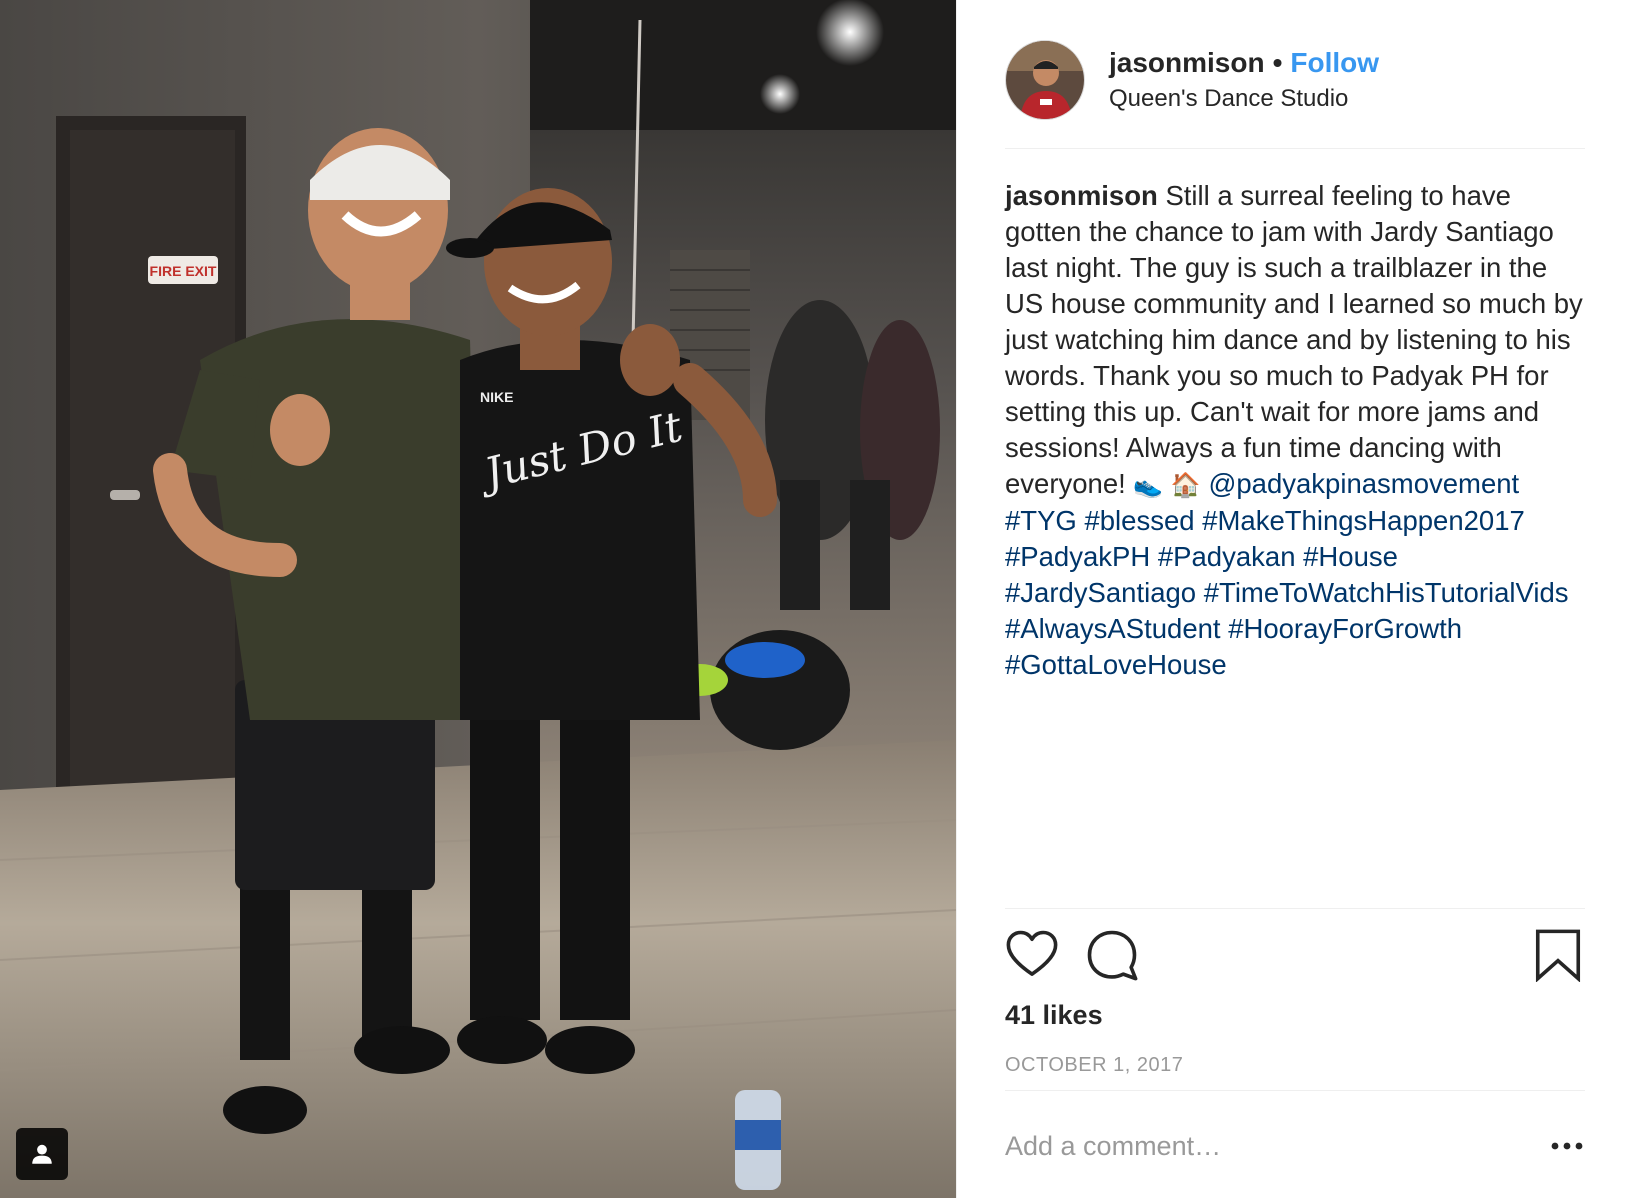  I want to click on comment-button, so click(1112, 955).